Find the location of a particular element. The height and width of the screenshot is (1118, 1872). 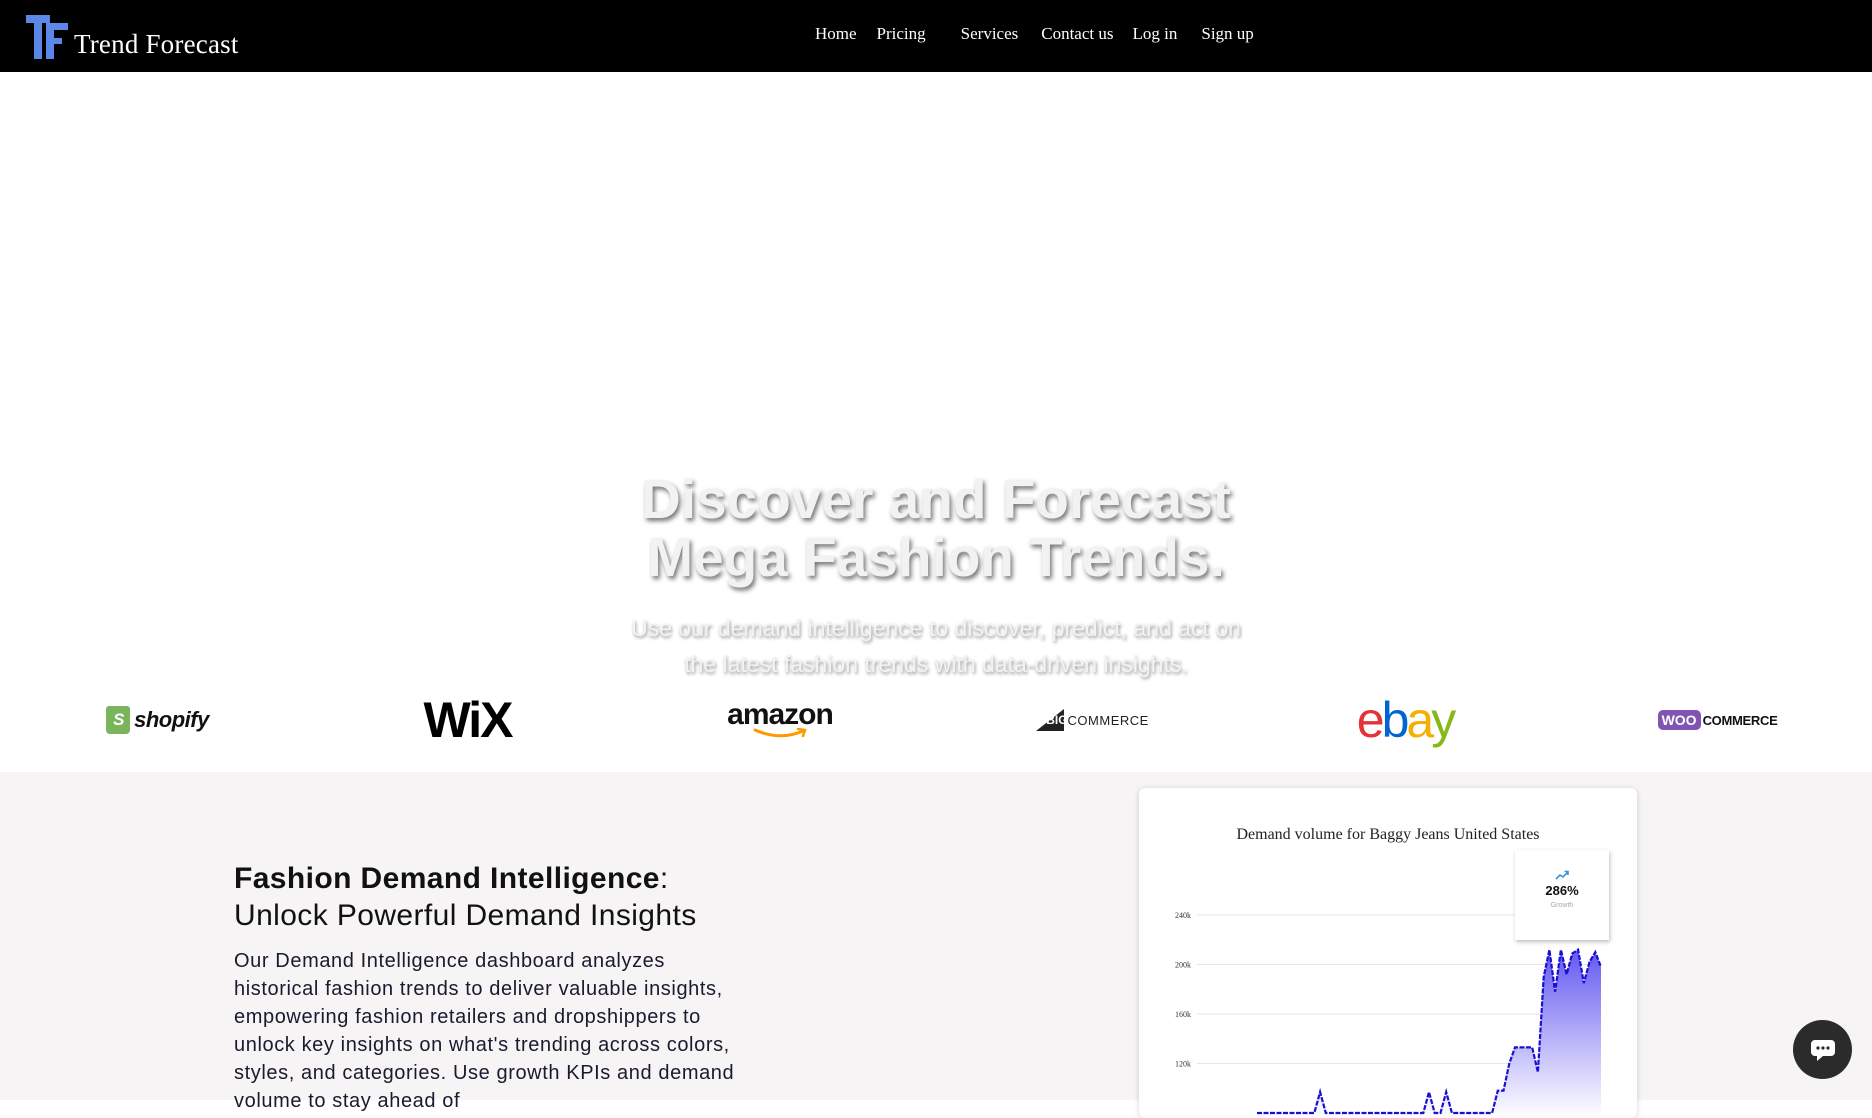

section-heading-colon: : is located at coordinates (664, 878).